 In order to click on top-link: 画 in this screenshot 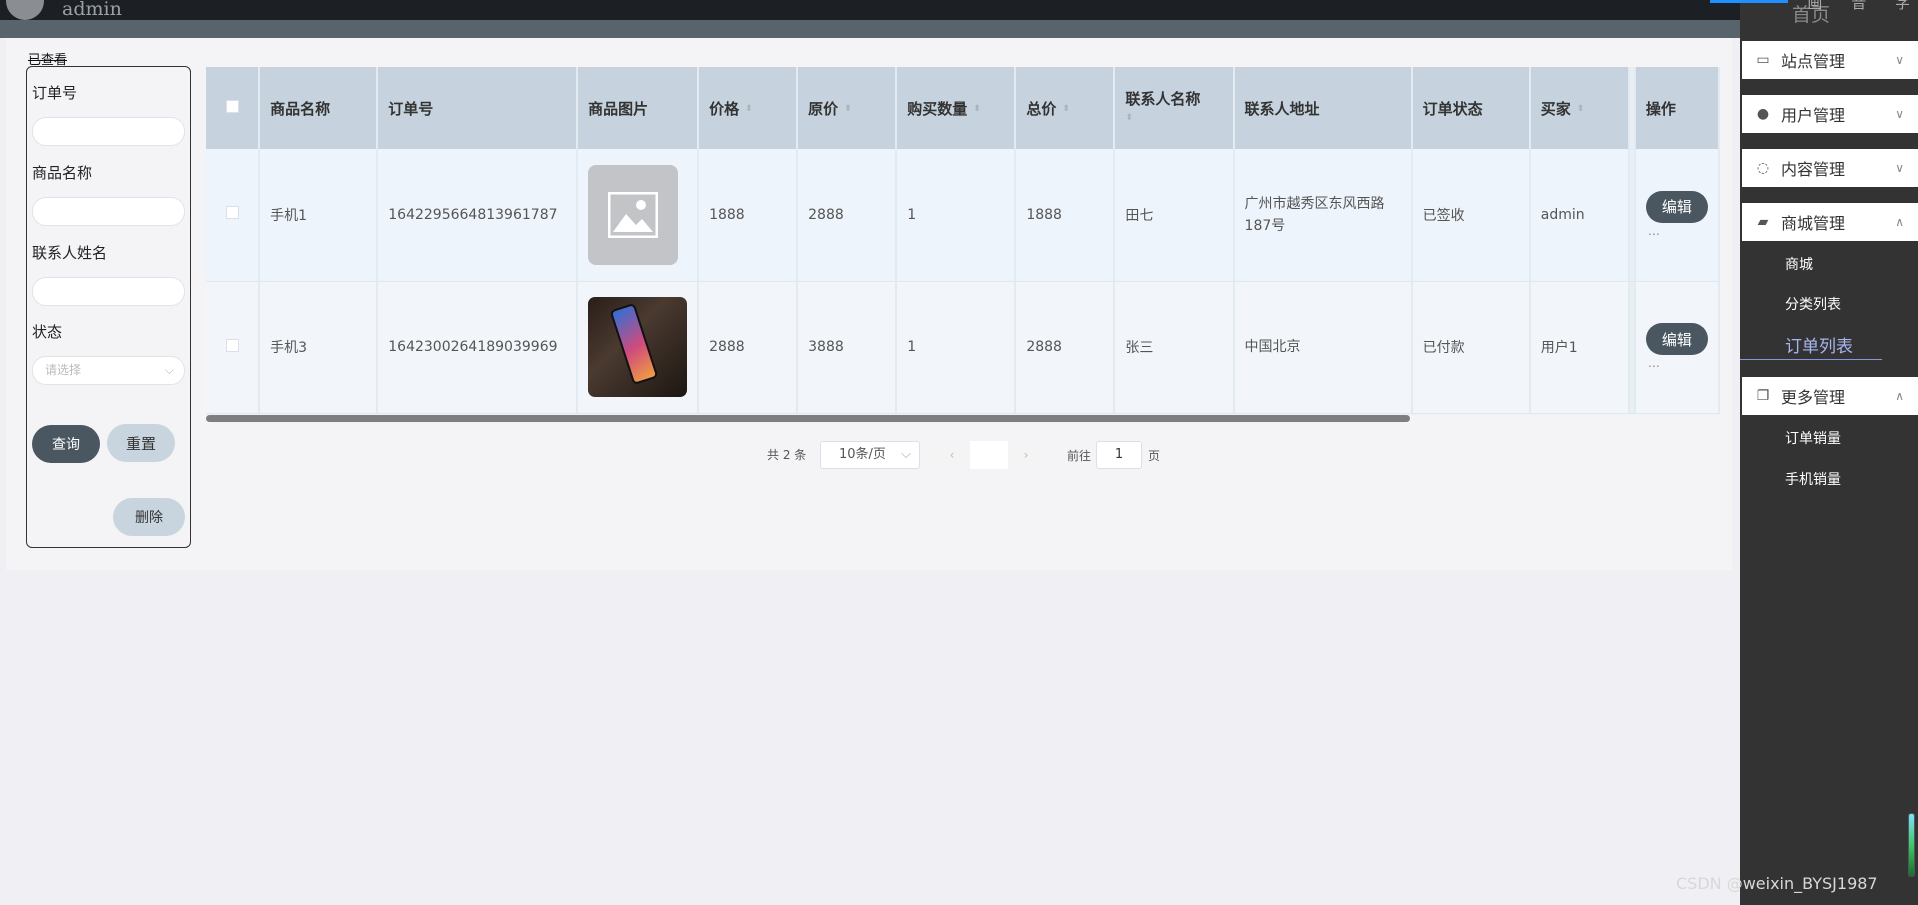, I will do `click(1814, 6)`.